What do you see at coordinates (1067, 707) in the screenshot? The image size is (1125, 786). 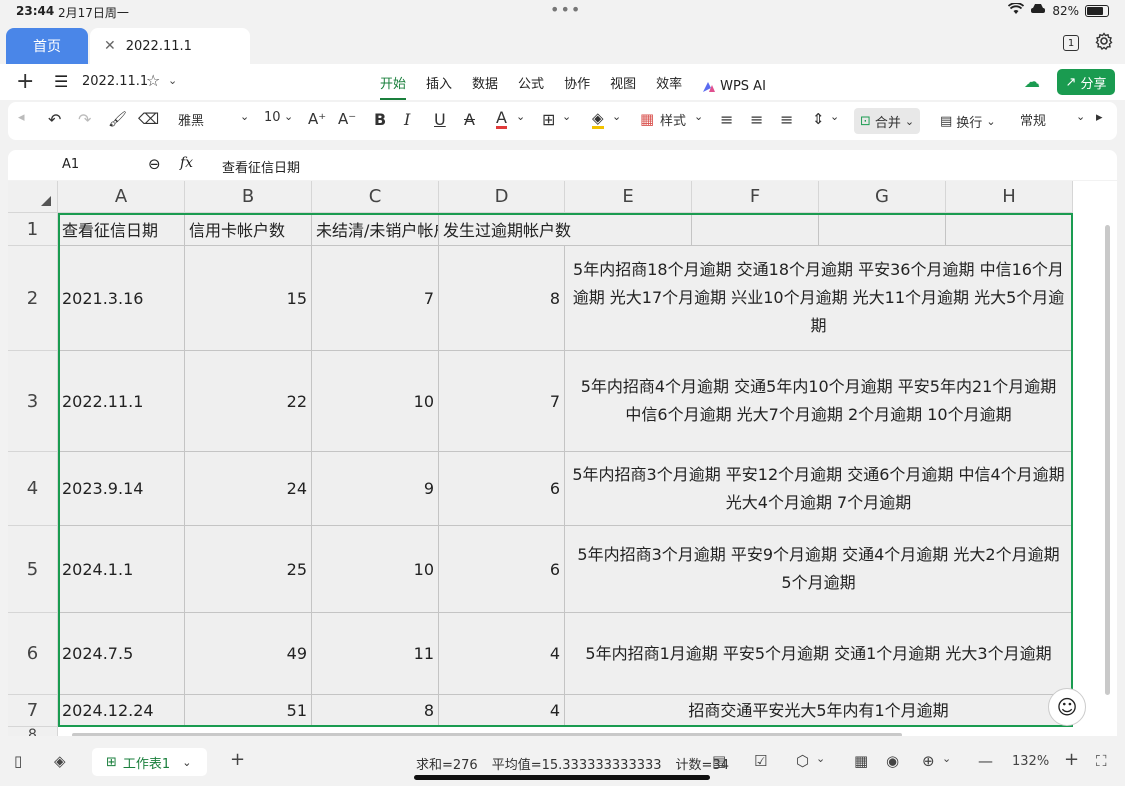 I see `assistant-avatar-icon: ☺` at bounding box center [1067, 707].